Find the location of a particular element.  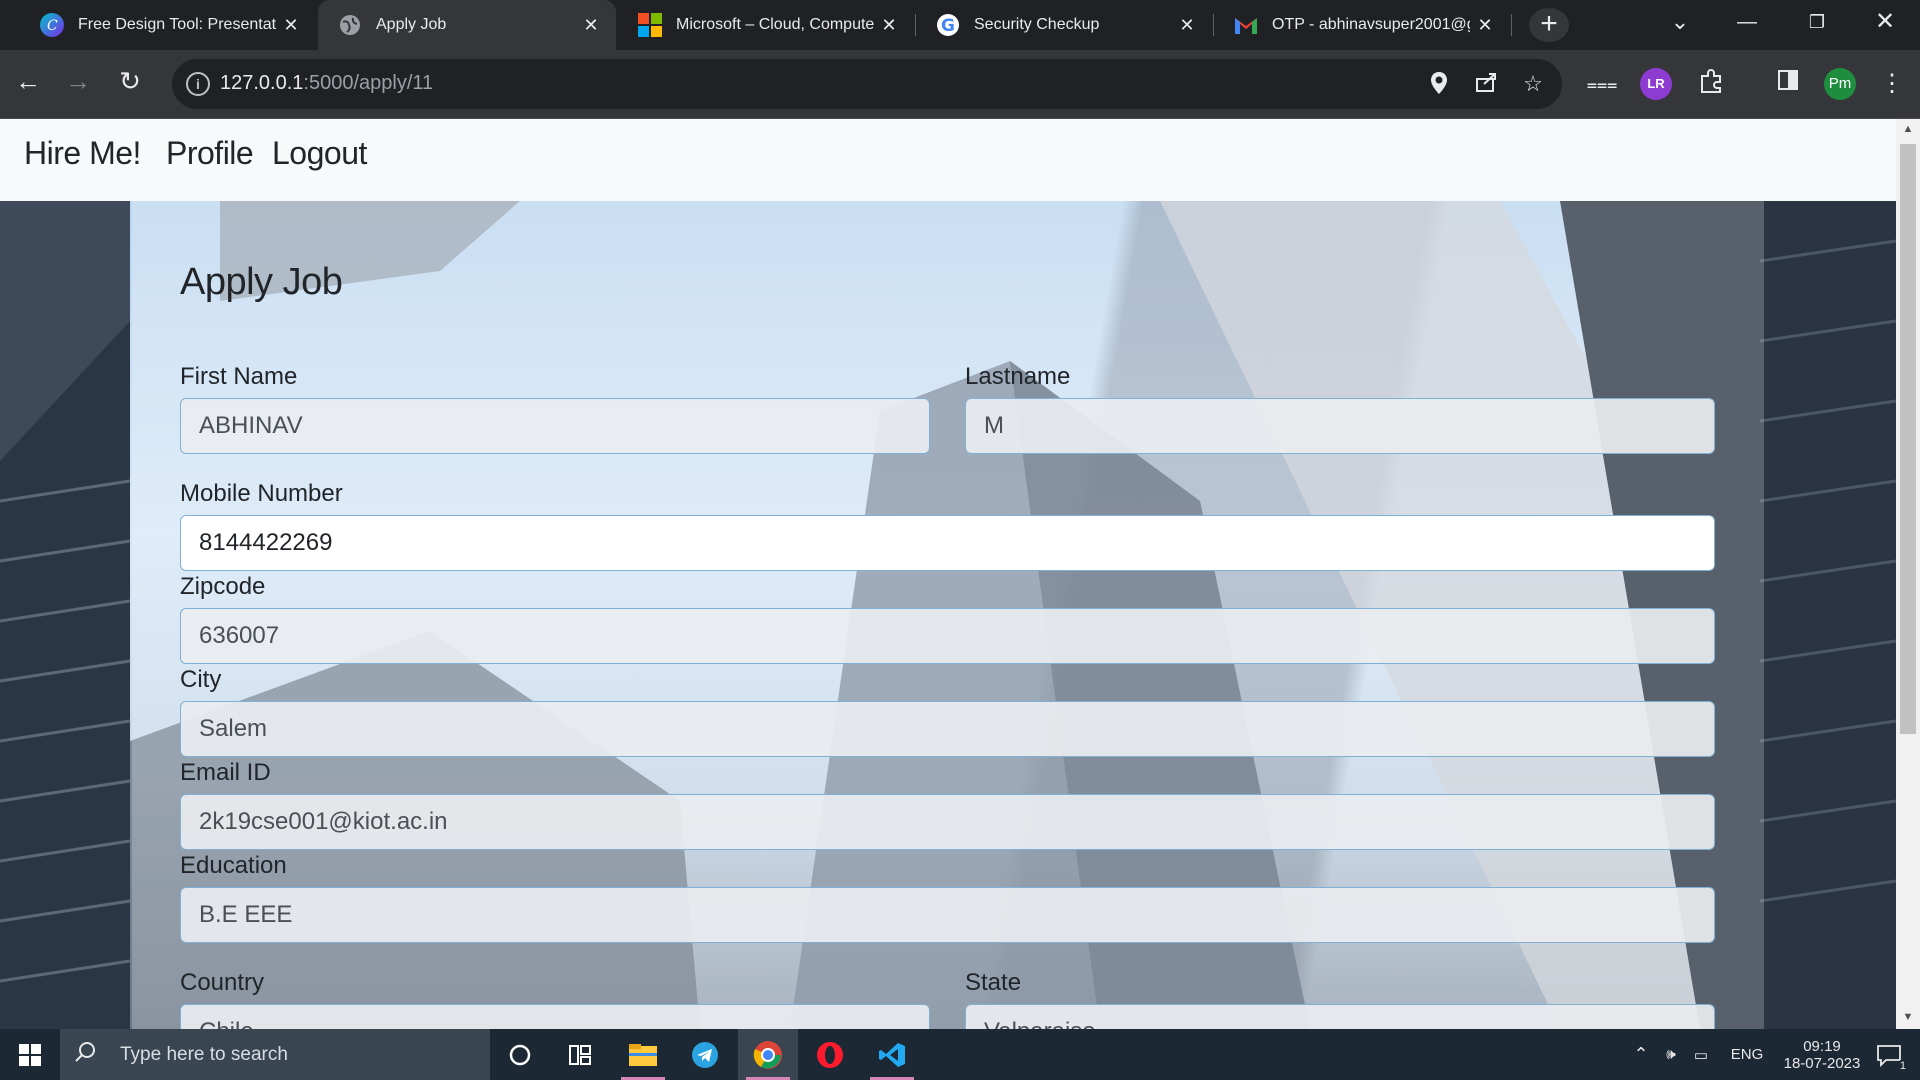

mobile-number-label: Mobile Number is located at coordinates (261, 493).